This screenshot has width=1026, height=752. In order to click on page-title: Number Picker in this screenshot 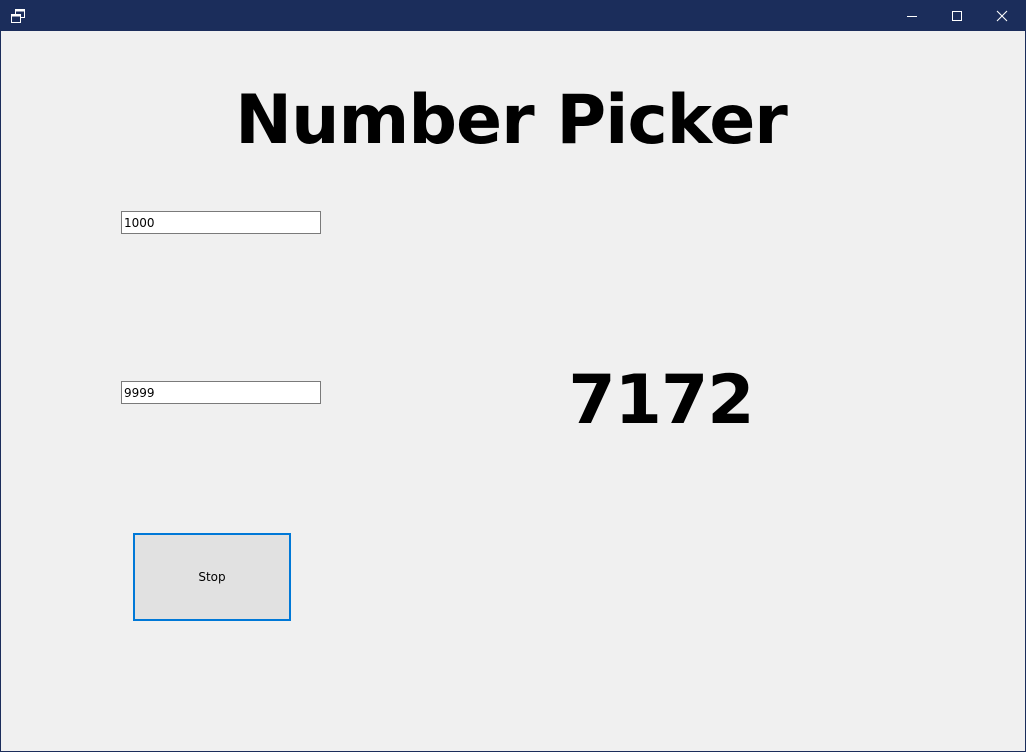, I will do `click(511, 120)`.